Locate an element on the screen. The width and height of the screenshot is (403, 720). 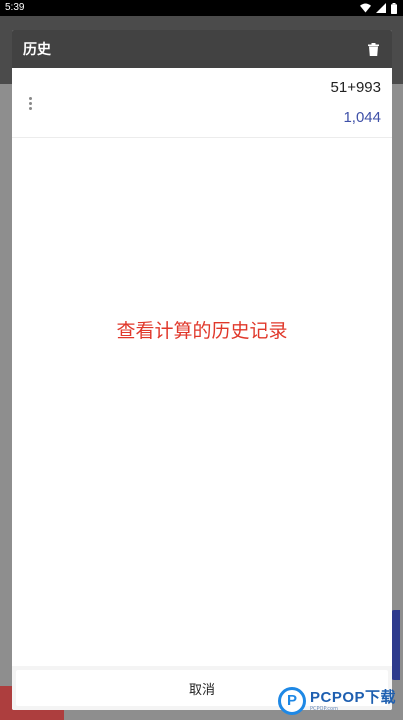
logo-letter: P is located at coordinates (292, 700).